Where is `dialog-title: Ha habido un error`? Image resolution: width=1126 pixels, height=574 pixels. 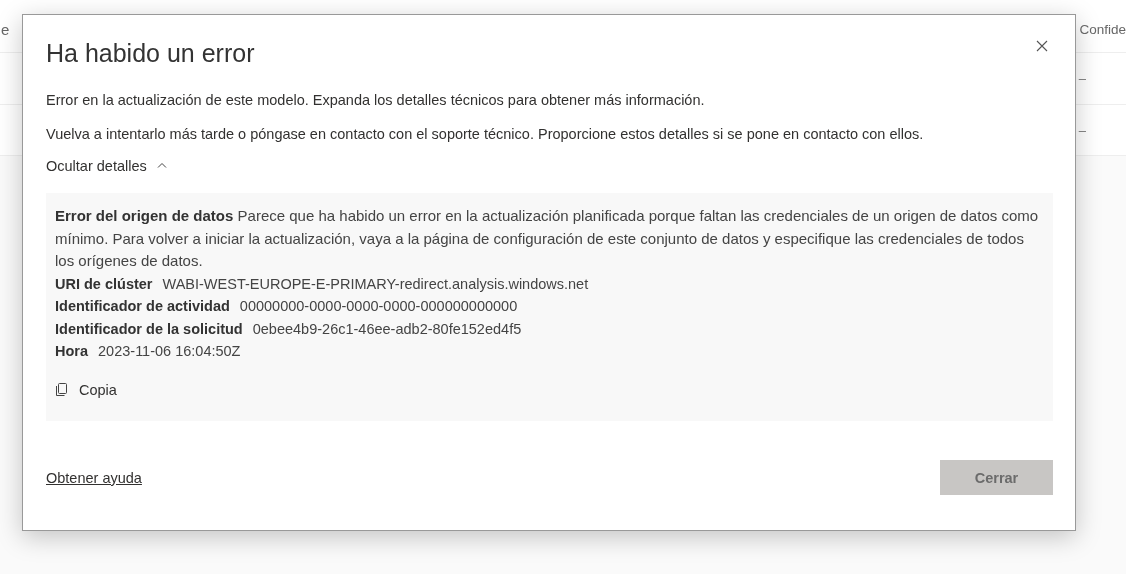 dialog-title: Ha habido un error is located at coordinates (150, 53).